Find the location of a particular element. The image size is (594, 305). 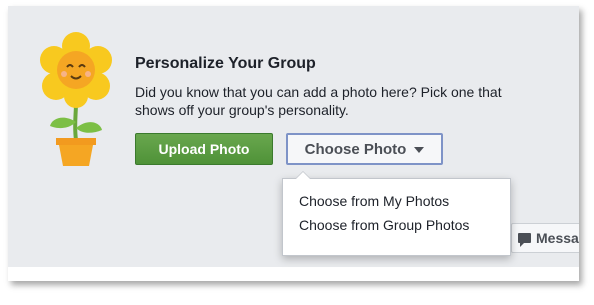

message-button: Messa is located at coordinates (545, 238).